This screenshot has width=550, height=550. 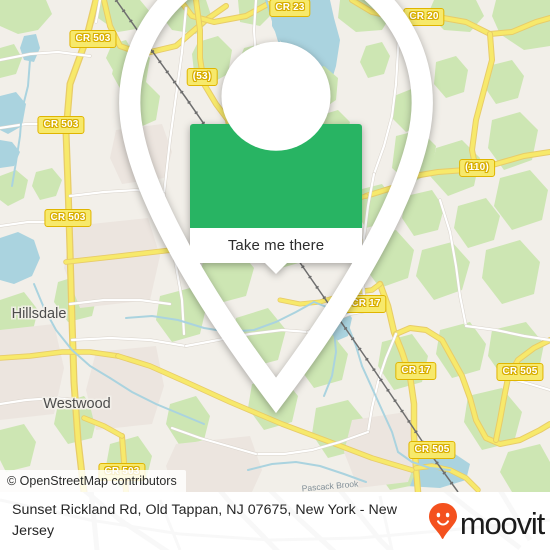 What do you see at coordinates (502, 523) in the screenshot?
I see `moovit-wordmark: moovit` at bounding box center [502, 523].